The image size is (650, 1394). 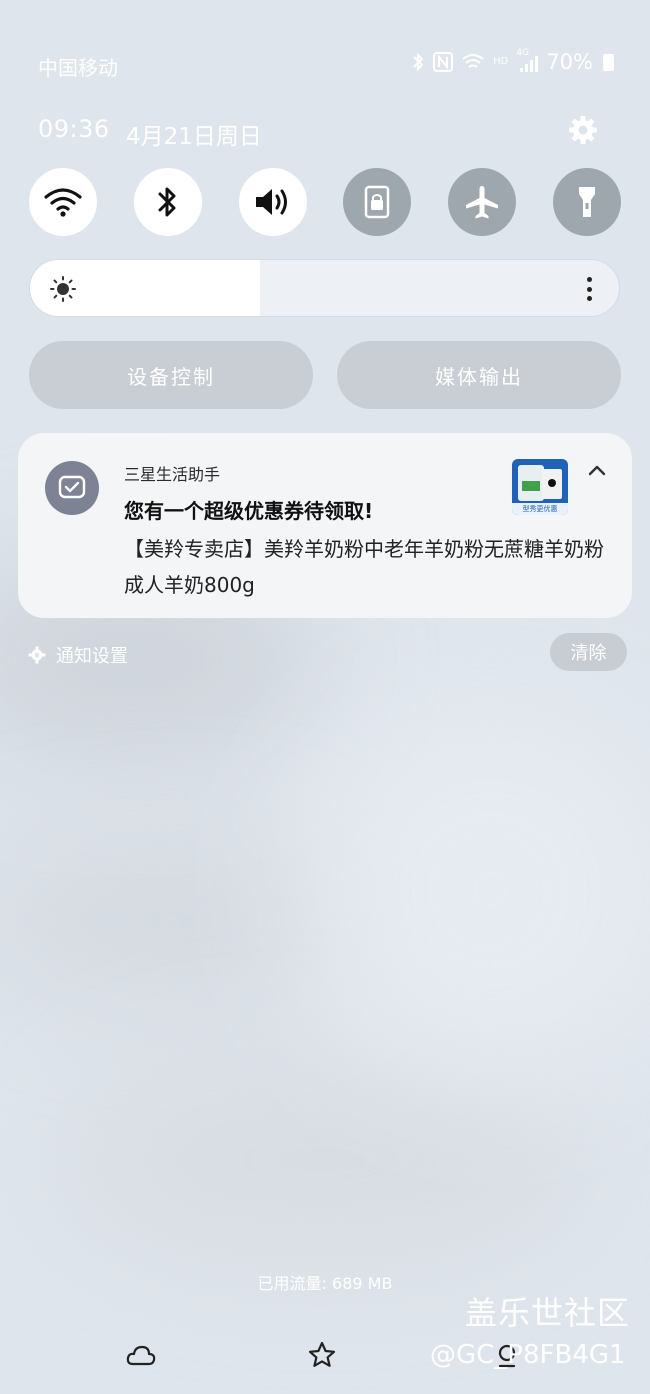 What do you see at coordinates (528, 1355) in the screenshot?
I see `watermark-user-id: @GC_P8FB4G1` at bounding box center [528, 1355].